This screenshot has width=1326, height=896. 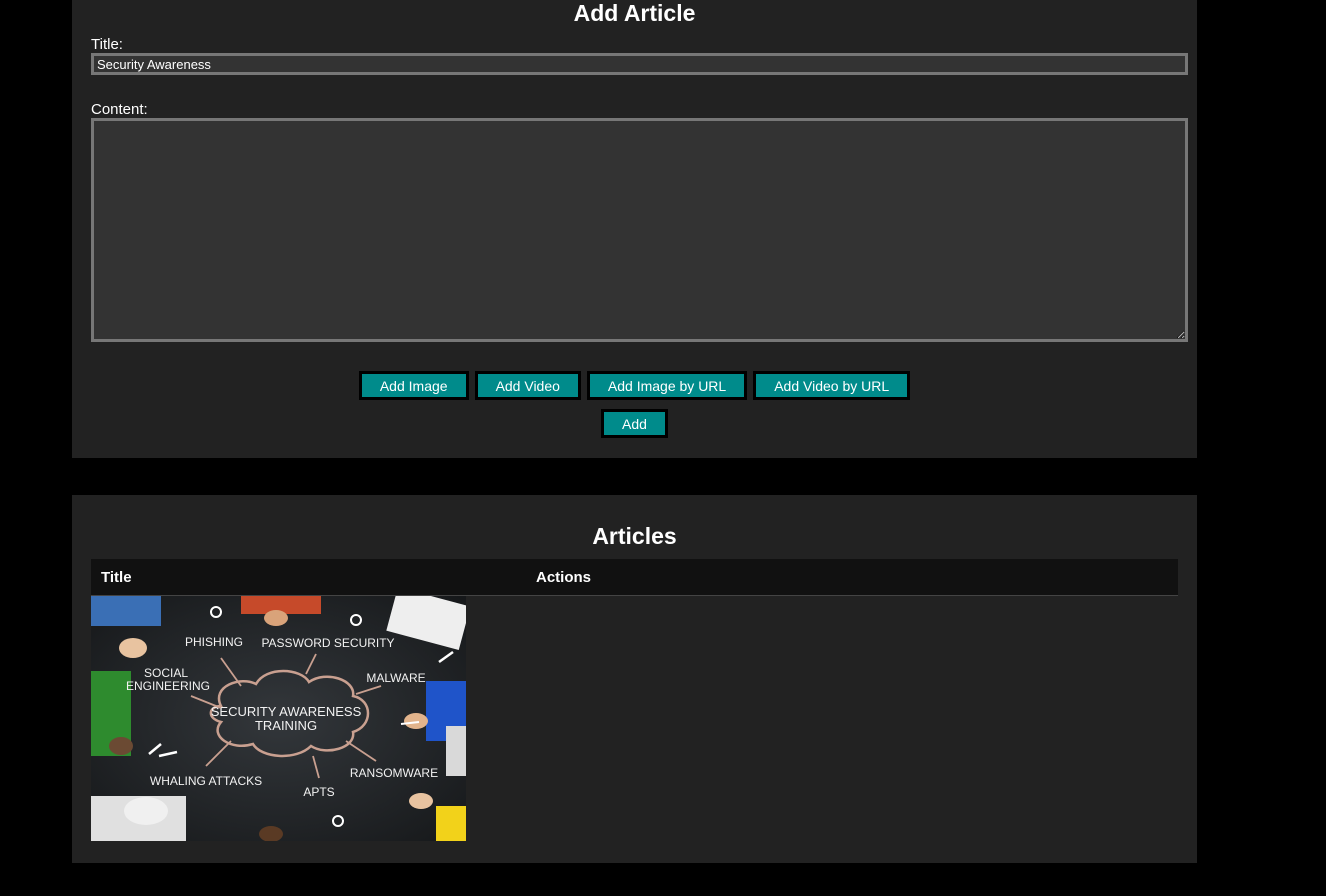 What do you see at coordinates (852, 577) in the screenshot?
I see `column-header-actions: Actions` at bounding box center [852, 577].